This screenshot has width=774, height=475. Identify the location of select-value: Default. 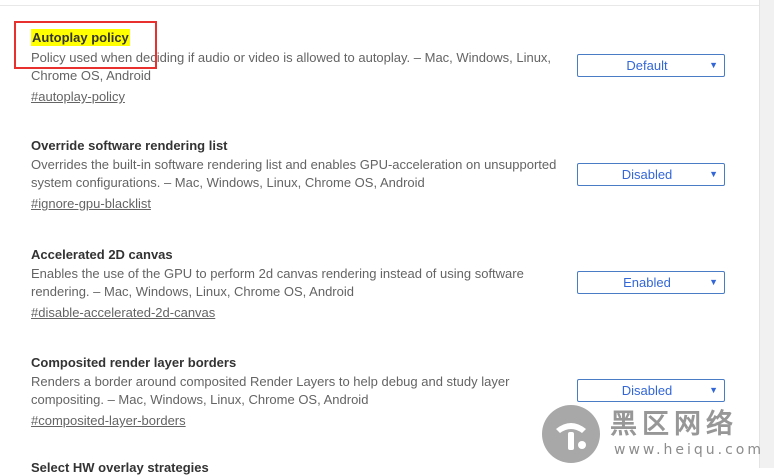
(647, 65).